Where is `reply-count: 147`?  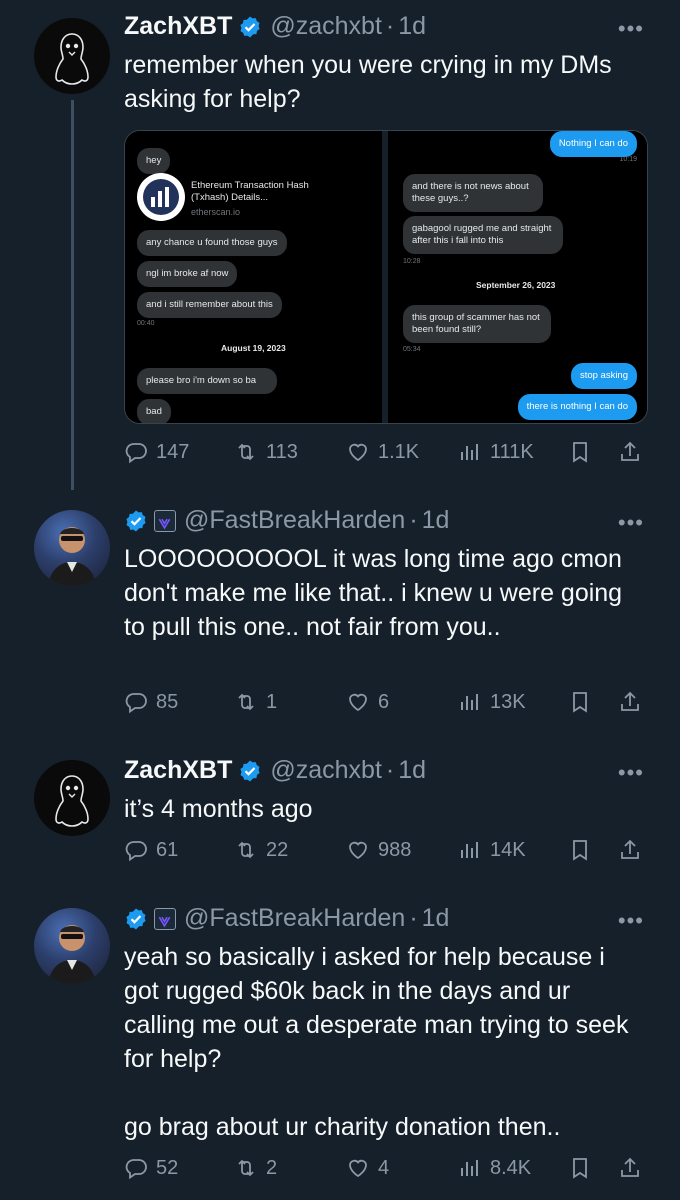 reply-count: 147 is located at coordinates (173, 451).